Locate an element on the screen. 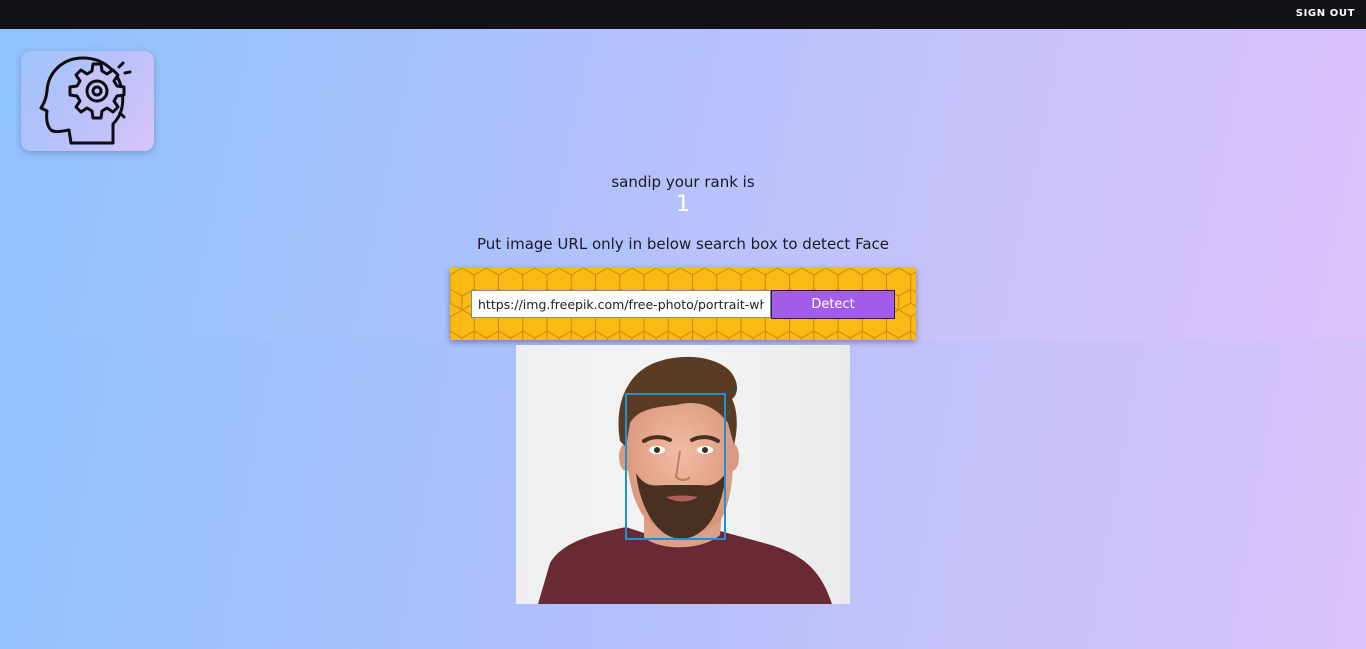  image-url-form: Detect is located at coordinates (683, 304).